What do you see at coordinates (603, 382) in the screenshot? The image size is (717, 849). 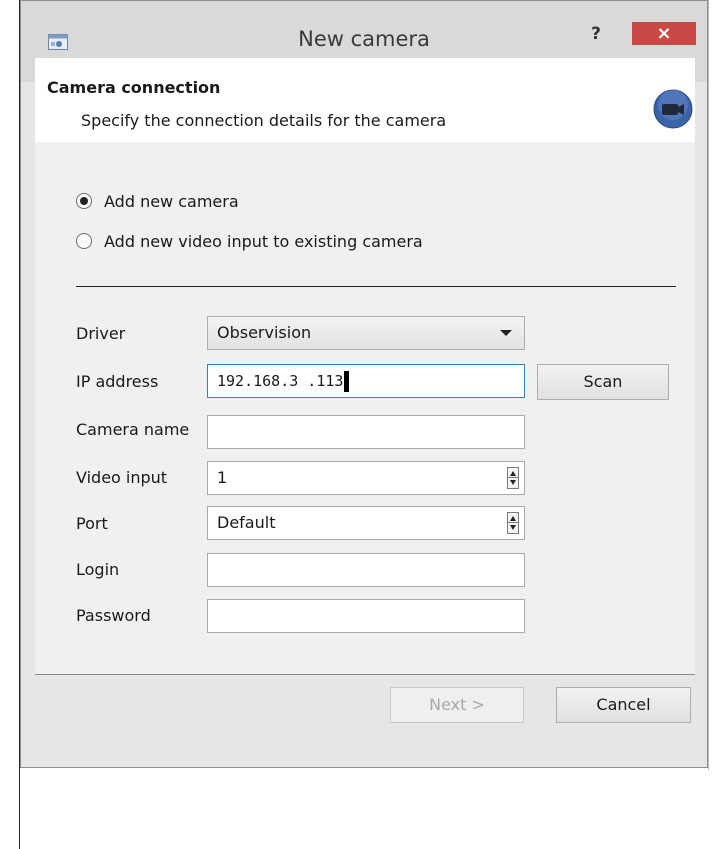 I see `scan-button: Scan` at bounding box center [603, 382].